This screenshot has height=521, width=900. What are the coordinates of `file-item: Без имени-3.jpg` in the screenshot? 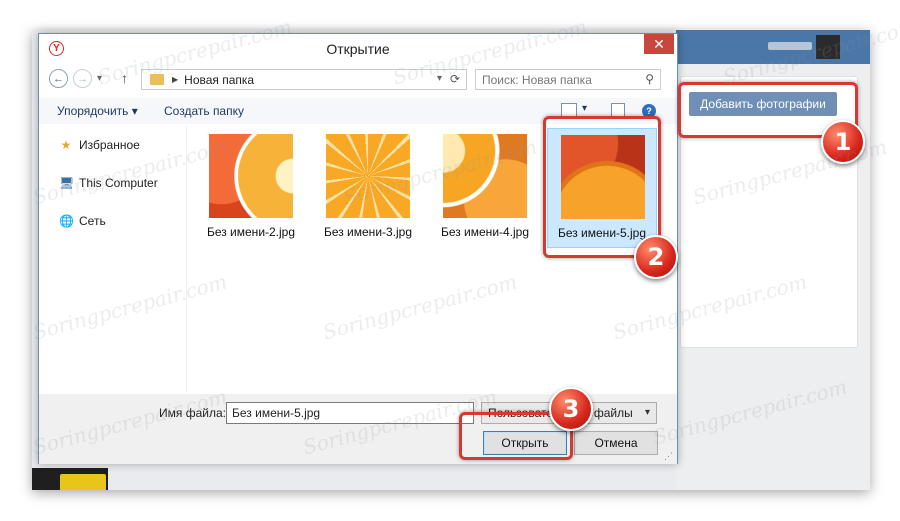 It's located at (368, 186).